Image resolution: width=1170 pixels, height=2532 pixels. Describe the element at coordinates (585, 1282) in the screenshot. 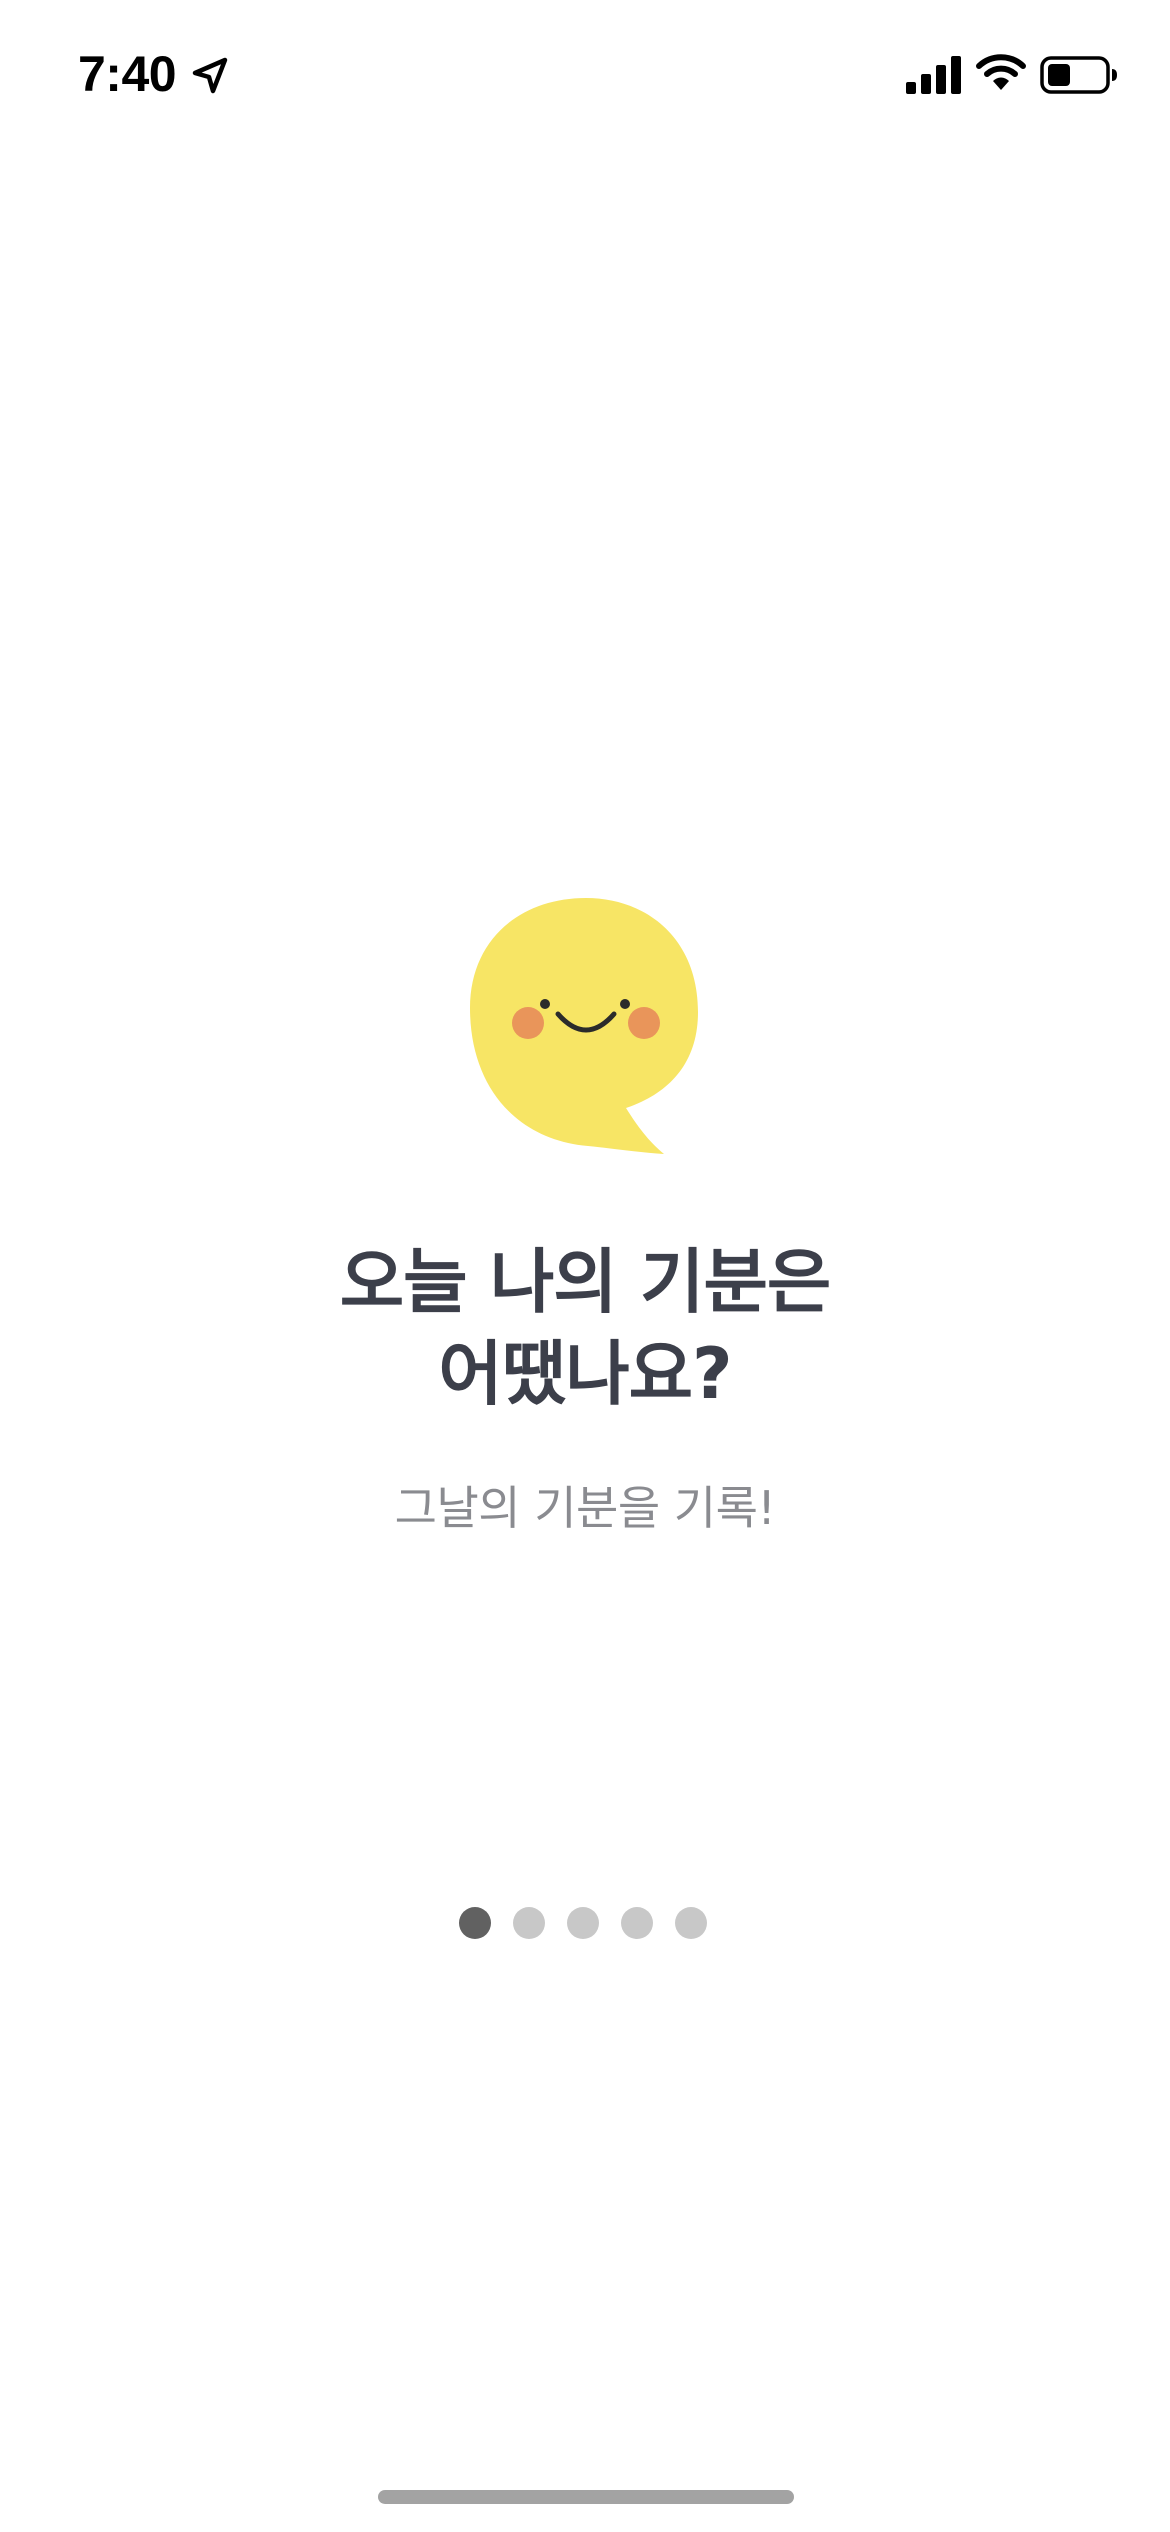

I see `onboarding-title-line1: 오늘 나의 기분은` at that location.